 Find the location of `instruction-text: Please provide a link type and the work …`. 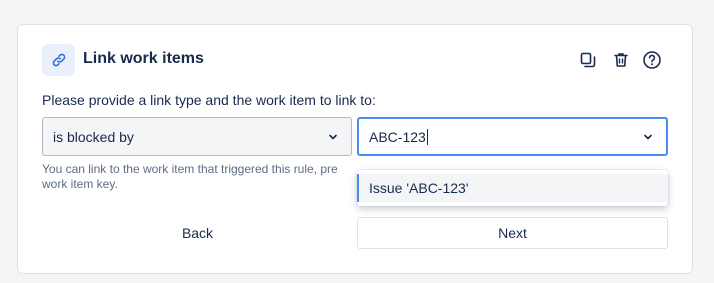

instruction-text: Please provide a link type and the work … is located at coordinates (209, 100).